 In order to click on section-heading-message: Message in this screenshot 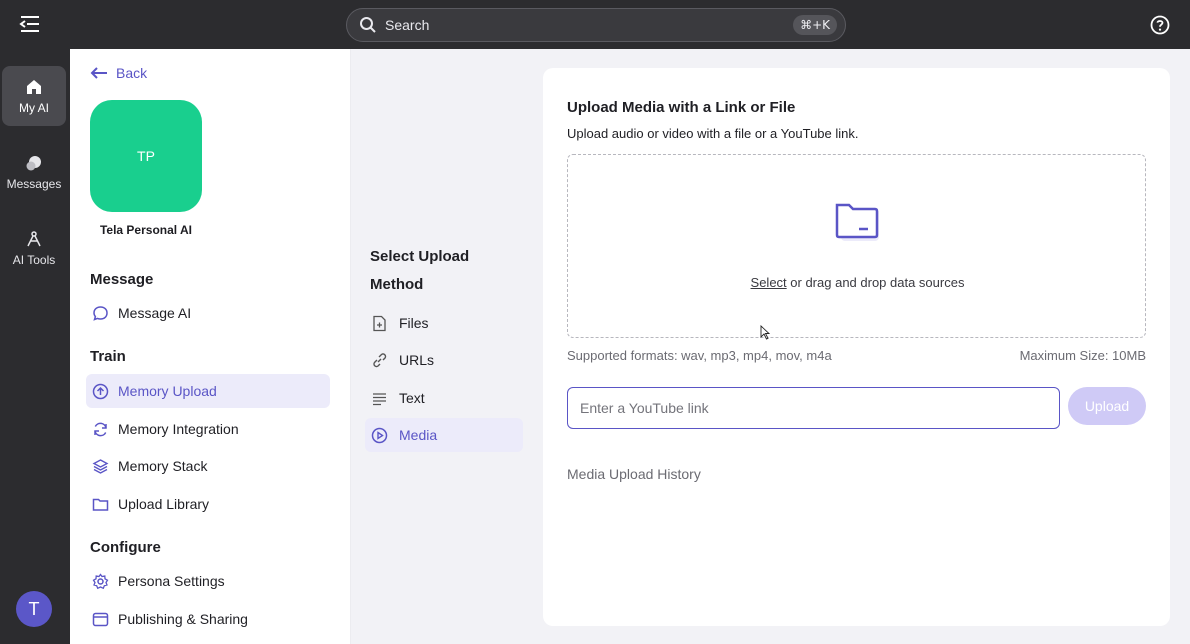, I will do `click(122, 279)`.